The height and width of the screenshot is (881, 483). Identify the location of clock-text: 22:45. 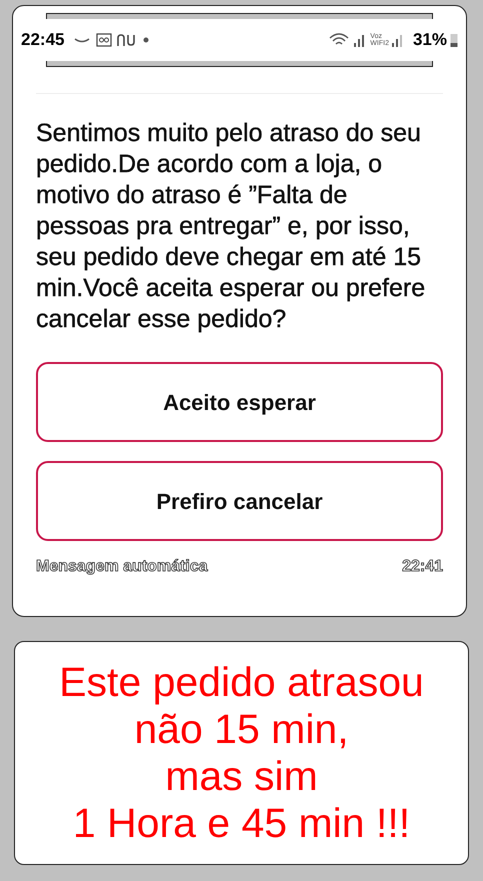
(42, 40).